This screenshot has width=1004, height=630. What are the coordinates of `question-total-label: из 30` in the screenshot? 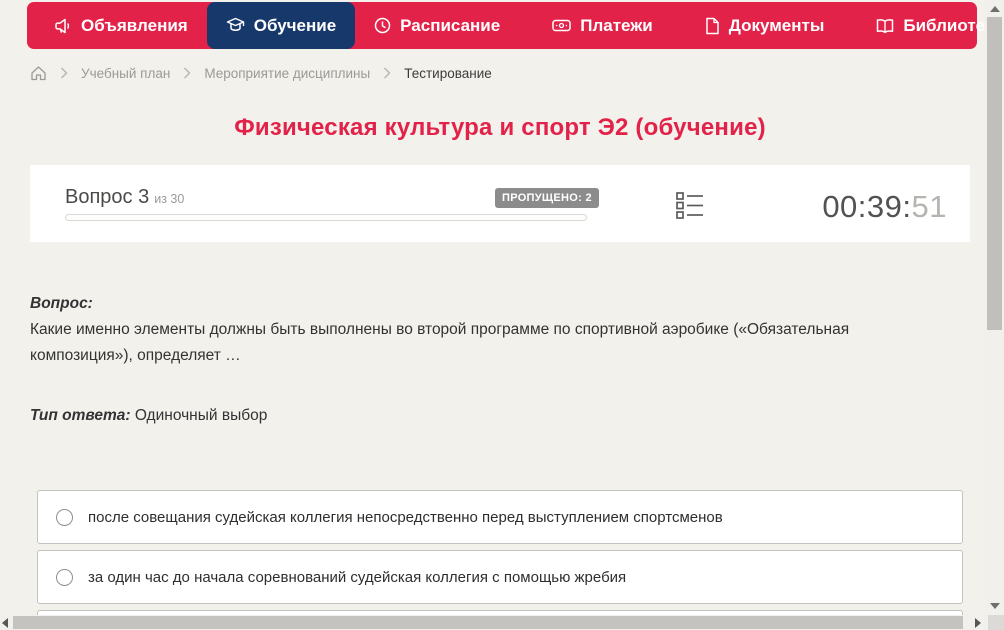 It's located at (169, 199).